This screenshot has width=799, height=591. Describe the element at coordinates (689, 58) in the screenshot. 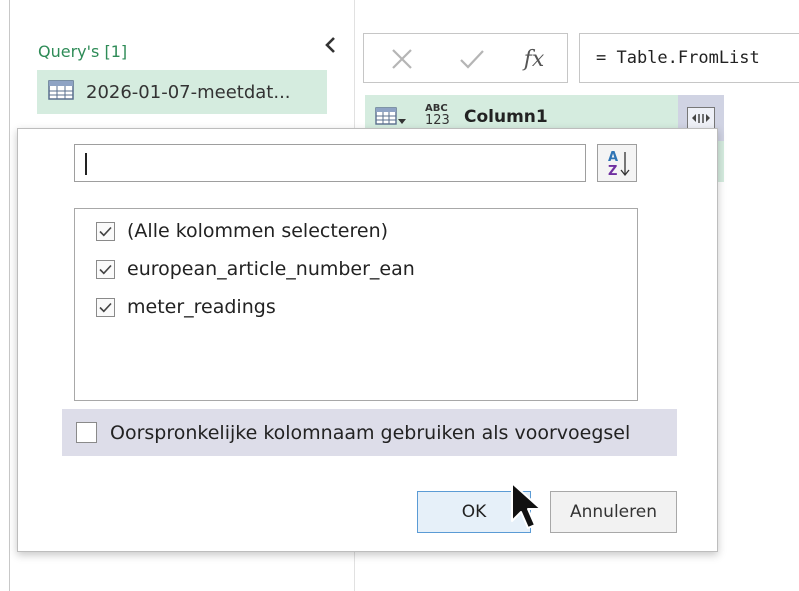

I see `formula-input: = Table.FromList` at that location.